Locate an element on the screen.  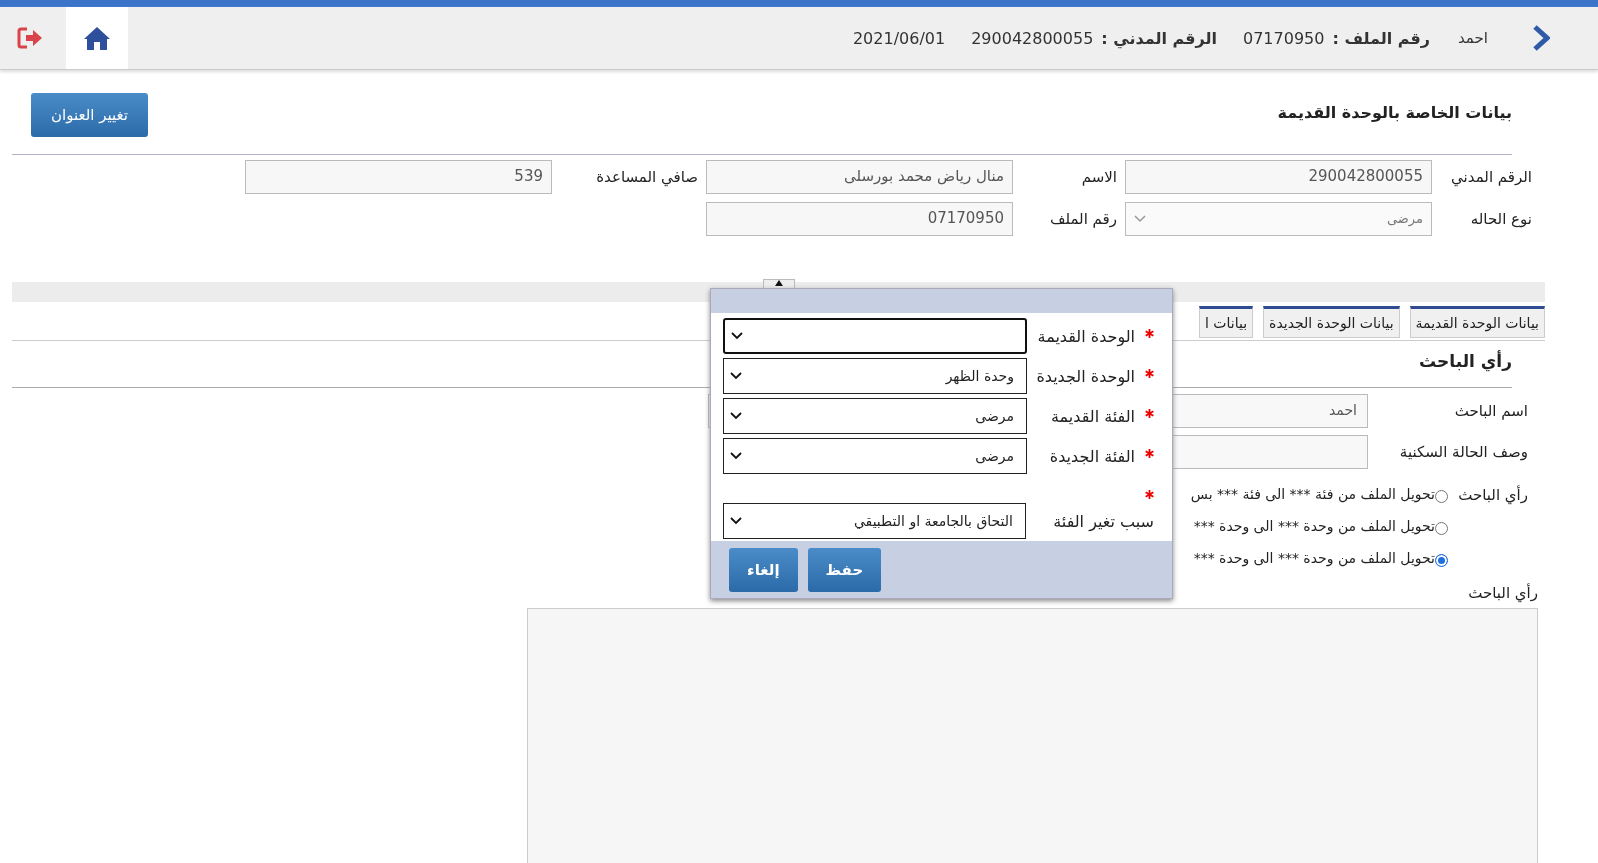
radio-button is located at coordinates (1441, 560).